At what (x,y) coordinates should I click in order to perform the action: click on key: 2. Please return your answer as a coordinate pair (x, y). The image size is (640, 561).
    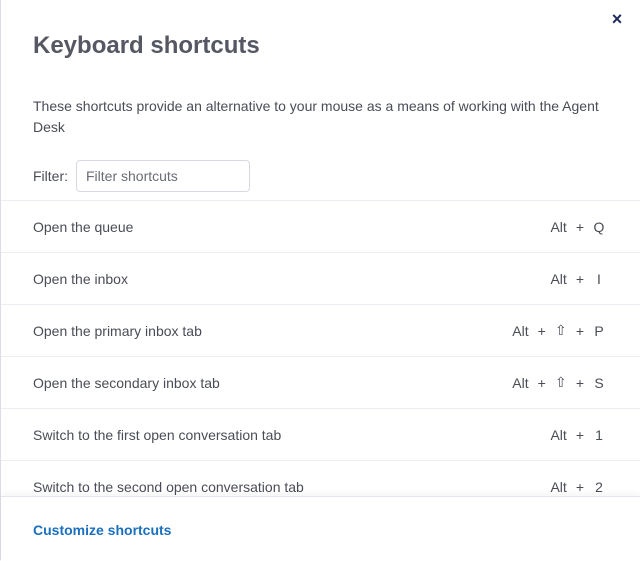
    Looking at the image, I should click on (599, 486).